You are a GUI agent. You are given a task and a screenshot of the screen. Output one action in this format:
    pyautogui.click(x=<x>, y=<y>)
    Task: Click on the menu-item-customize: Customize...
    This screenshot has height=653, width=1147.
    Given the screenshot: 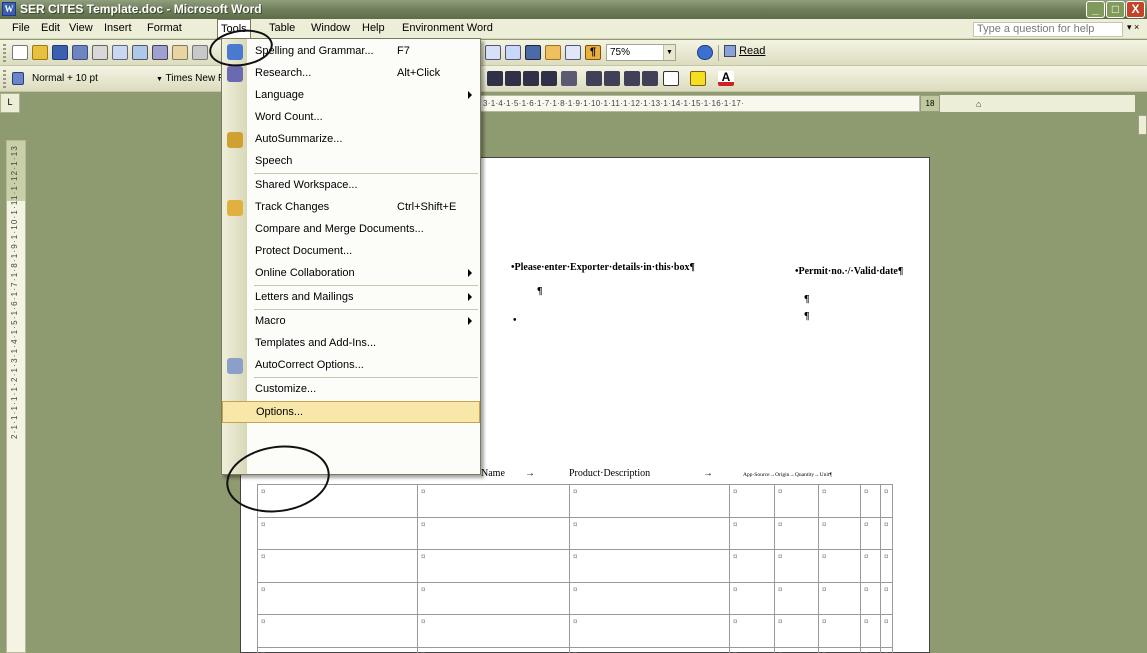 What is the action you would take?
    pyautogui.click(x=351, y=390)
    